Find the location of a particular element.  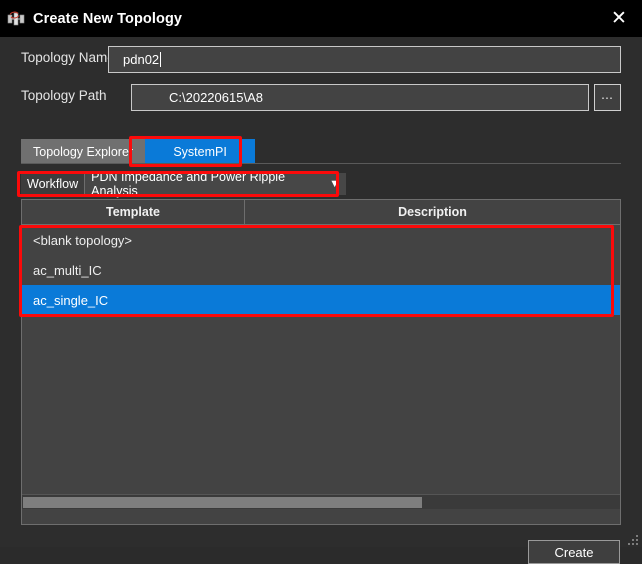

text-caret is located at coordinates (161, 59).